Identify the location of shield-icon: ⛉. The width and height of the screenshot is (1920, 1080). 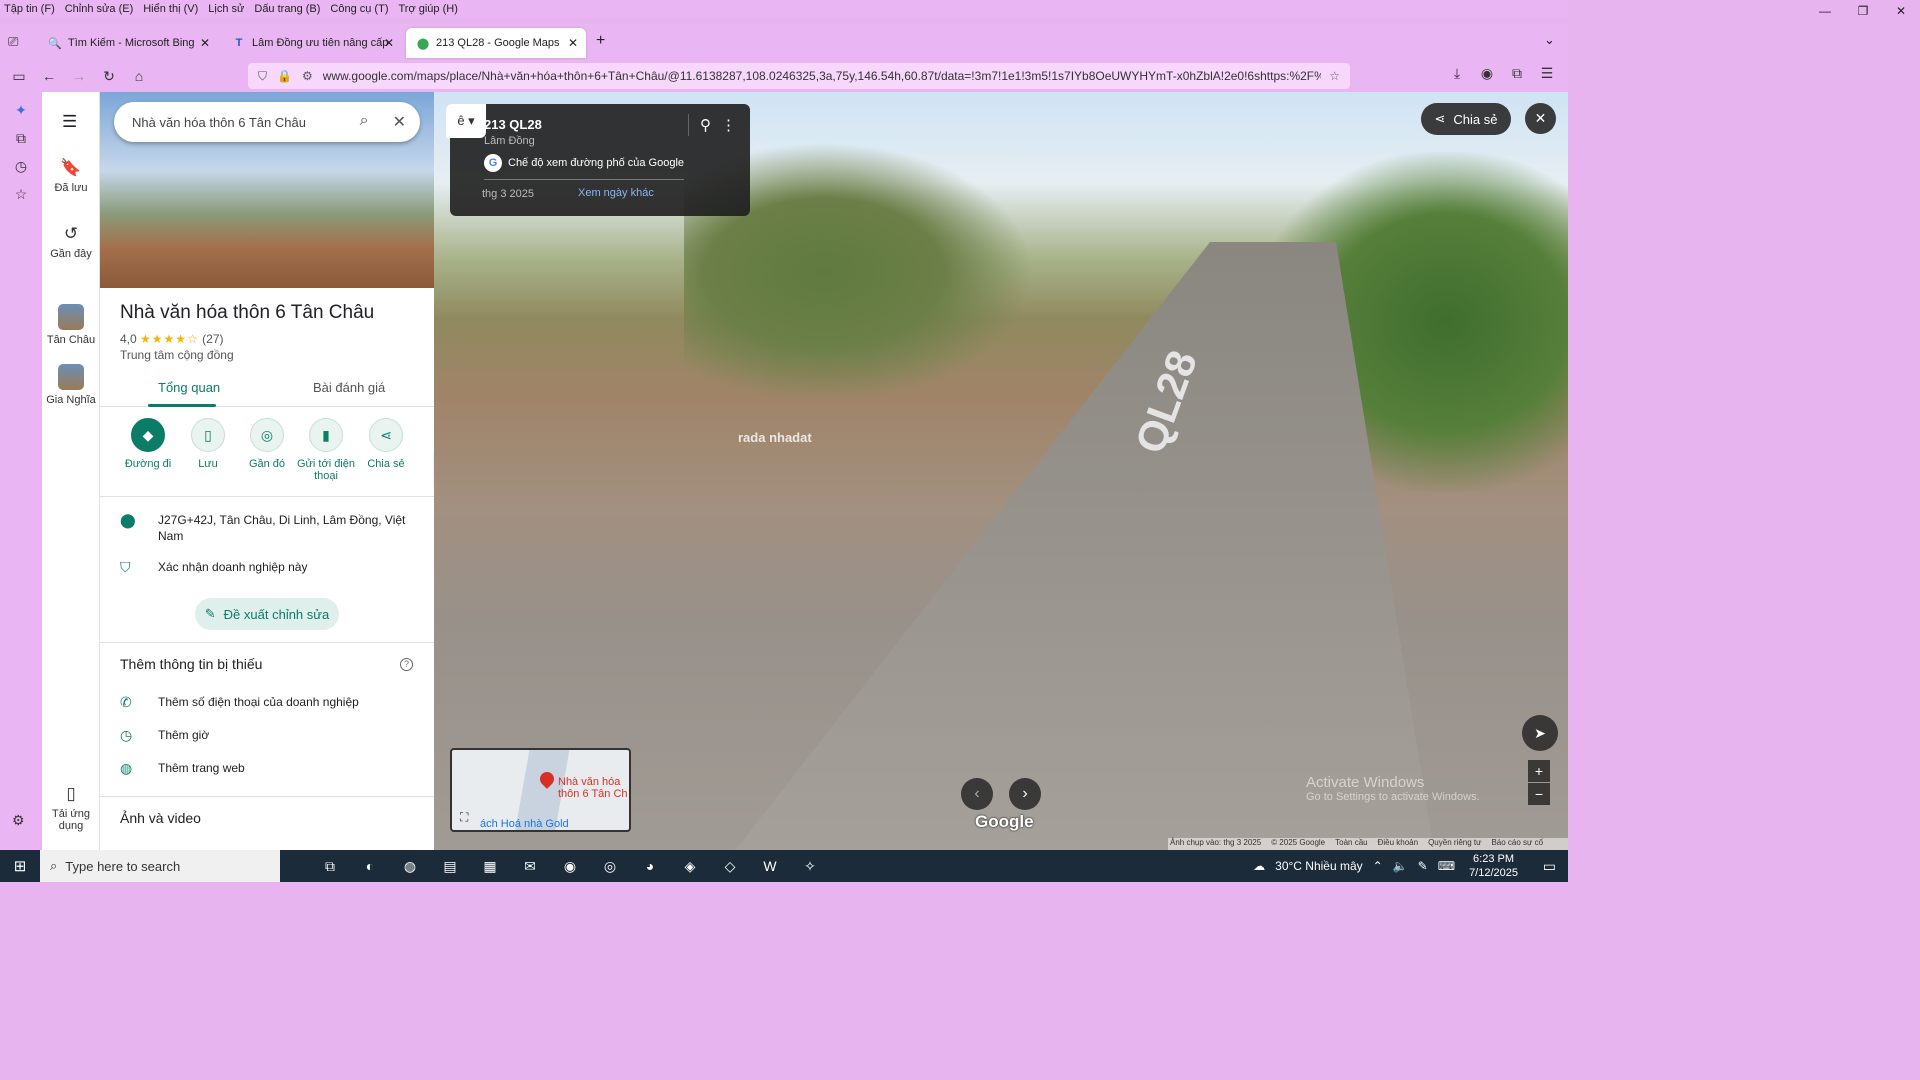
(262, 76).